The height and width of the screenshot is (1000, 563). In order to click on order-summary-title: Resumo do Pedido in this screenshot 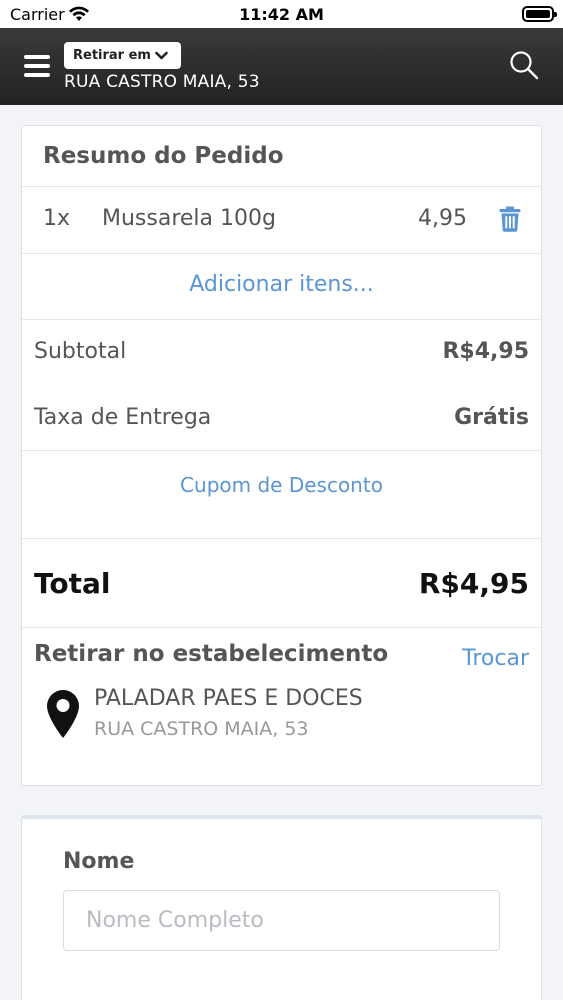, I will do `click(163, 156)`.